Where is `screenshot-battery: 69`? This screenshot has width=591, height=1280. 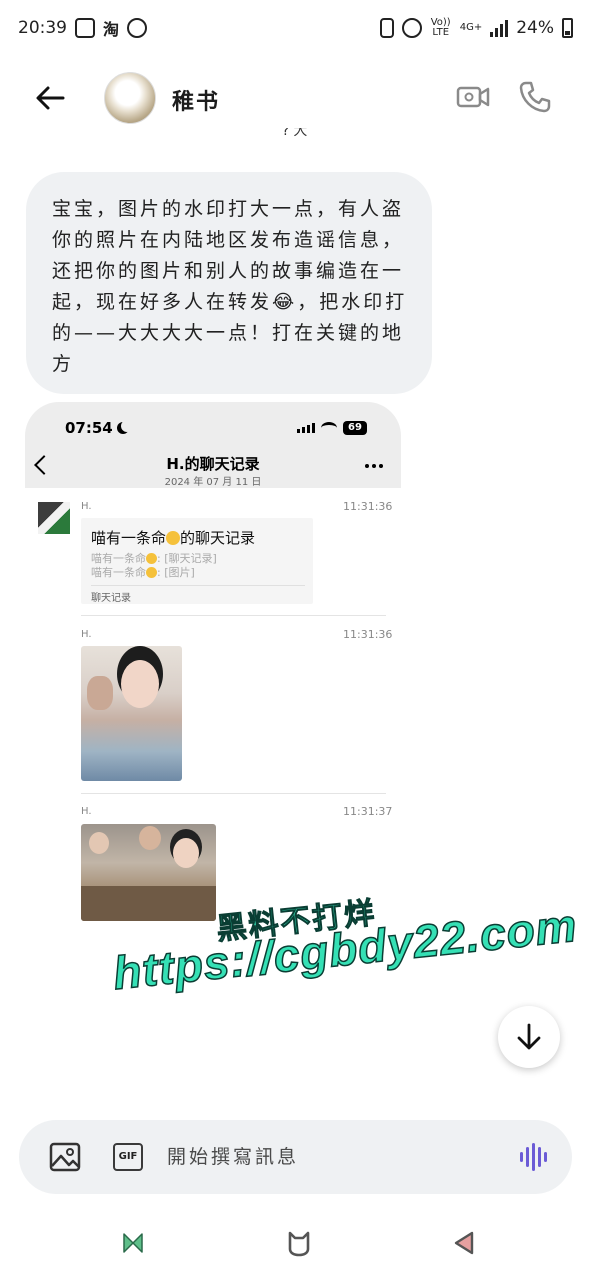 screenshot-battery: 69 is located at coordinates (355, 428).